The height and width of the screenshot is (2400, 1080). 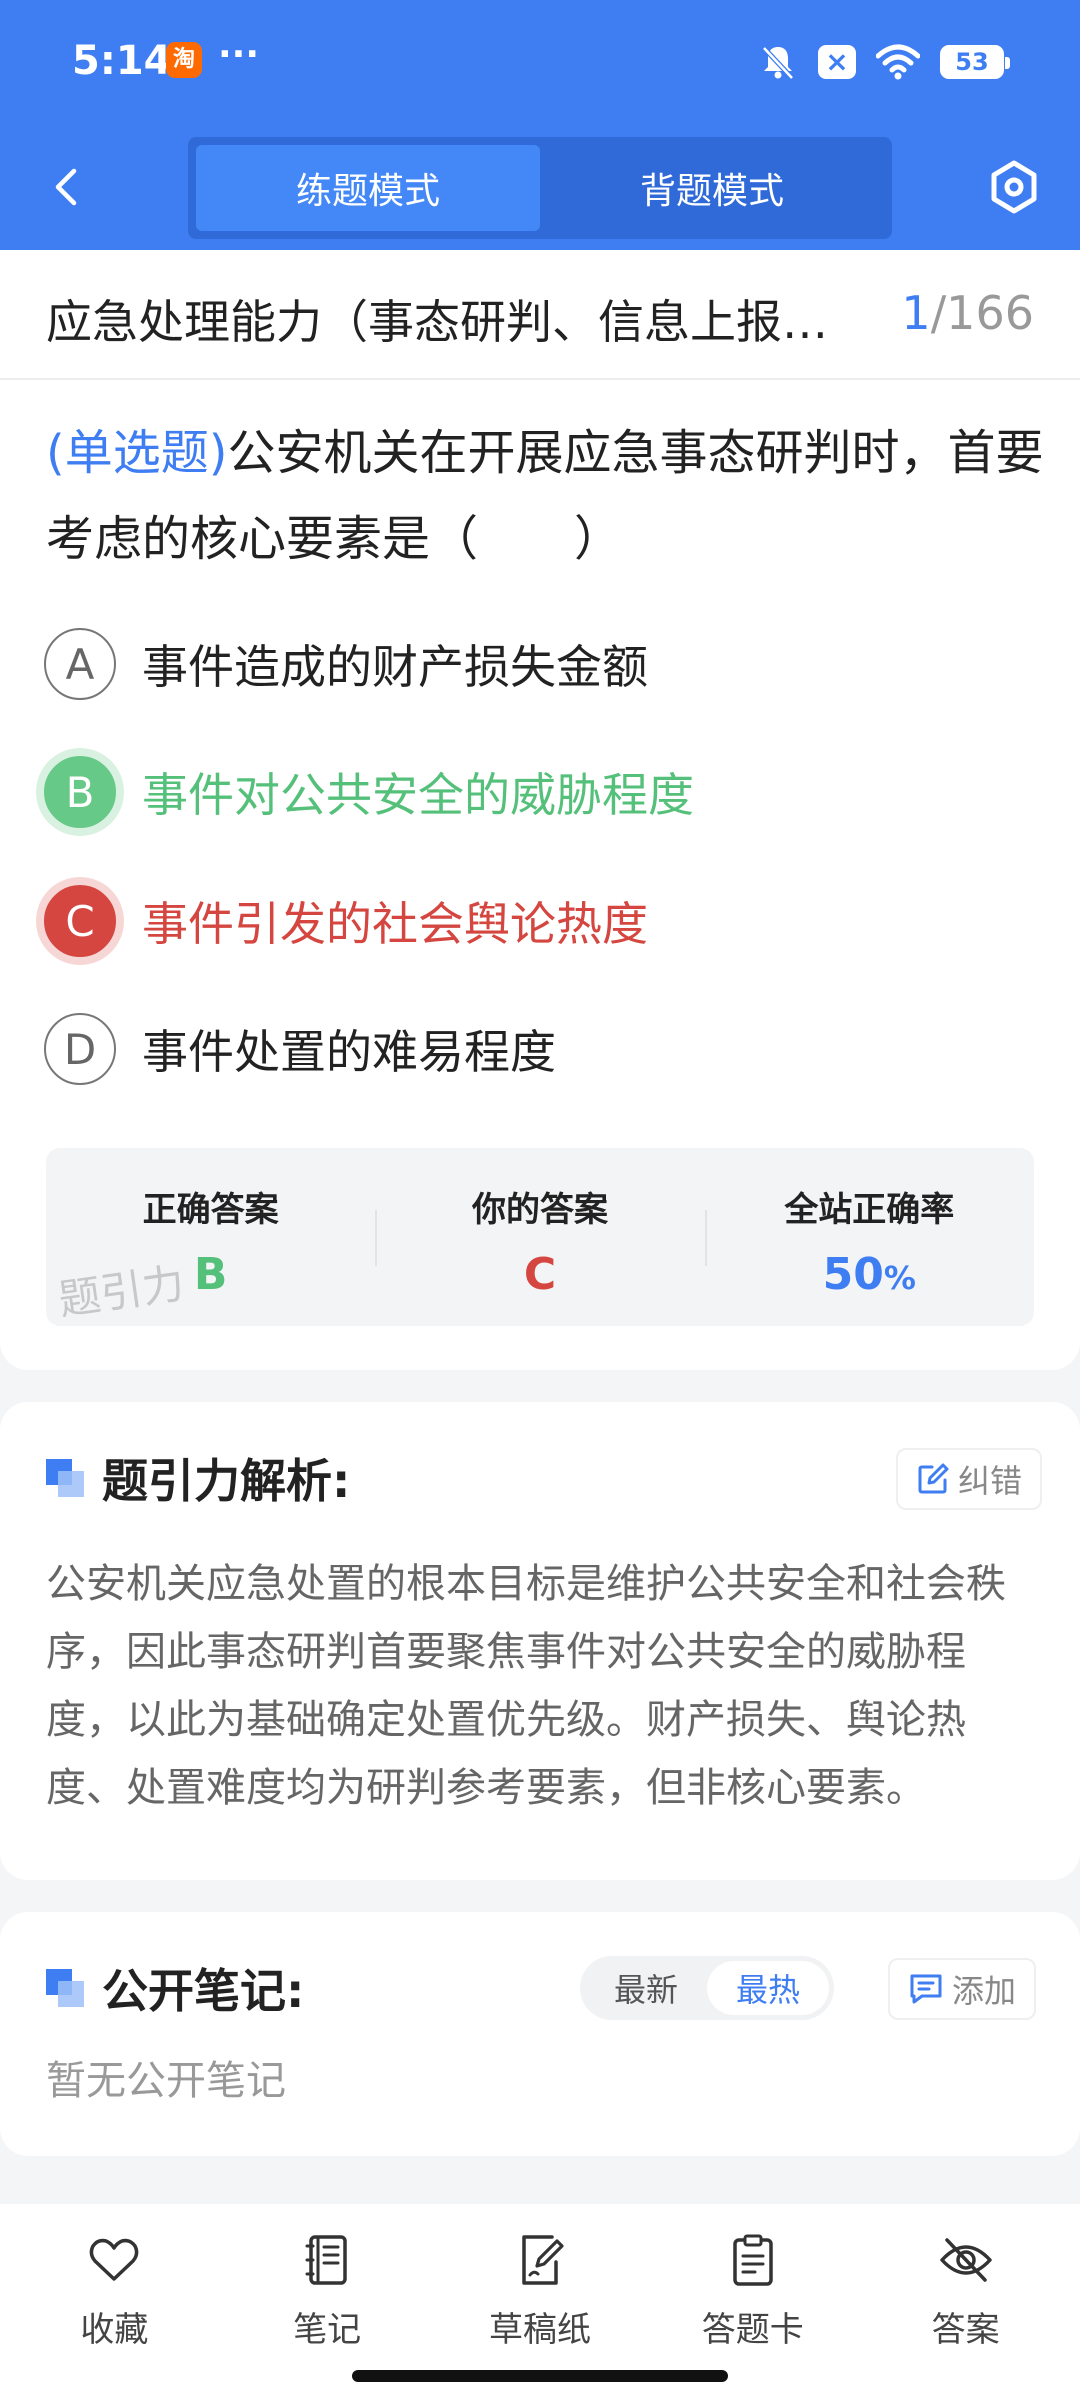 What do you see at coordinates (540, 2376) in the screenshot?
I see `home-indicator` at bounding box center [540, 2376].